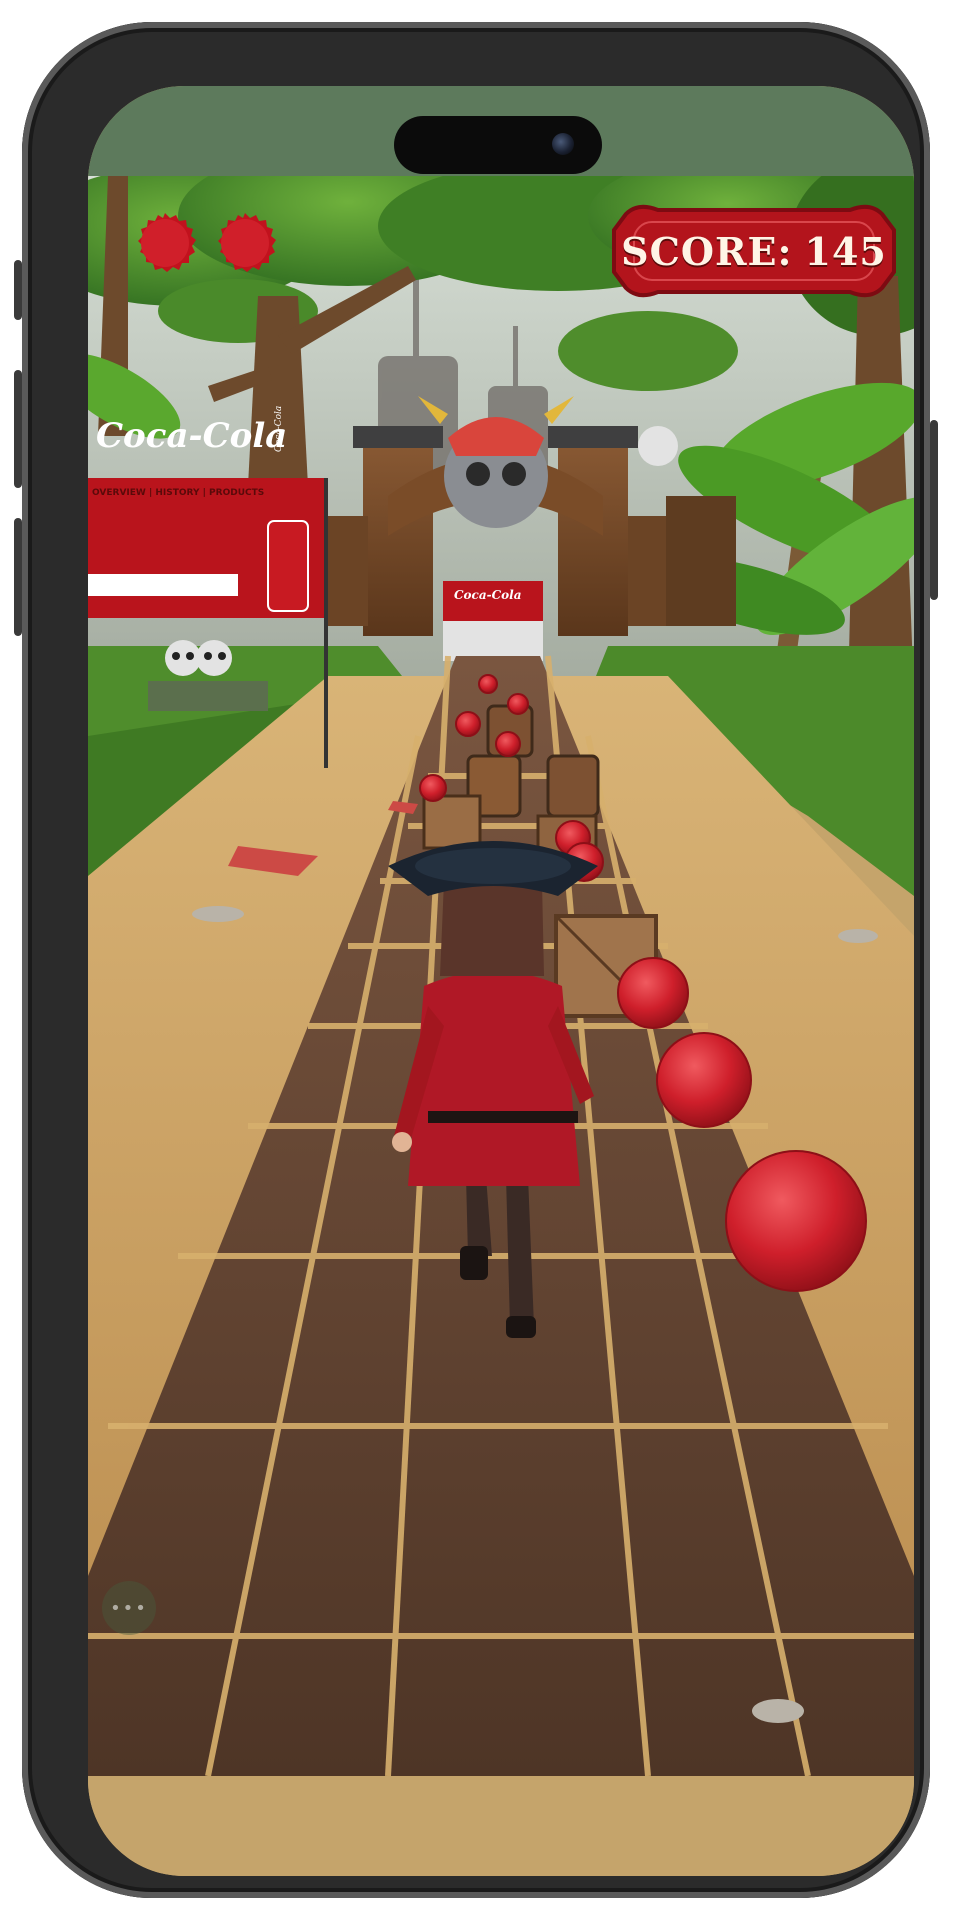 The height and width of the screenshot is (1920, 961). I want to click on phone-volume-down-button, so click(18, 577).